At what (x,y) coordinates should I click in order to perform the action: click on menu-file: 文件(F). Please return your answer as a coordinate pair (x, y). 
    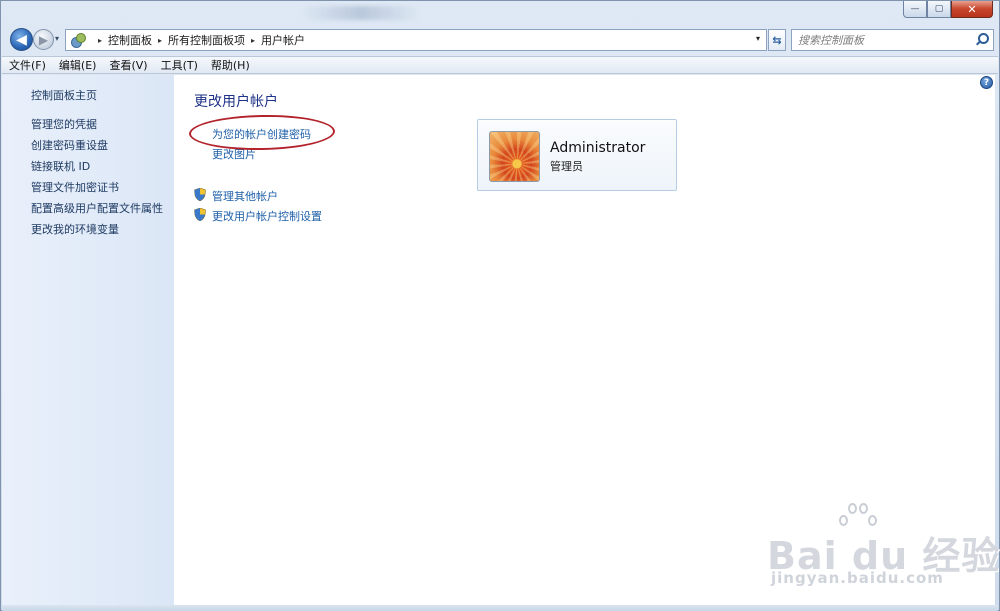
    Looking at the image, I should click on (27, 65).